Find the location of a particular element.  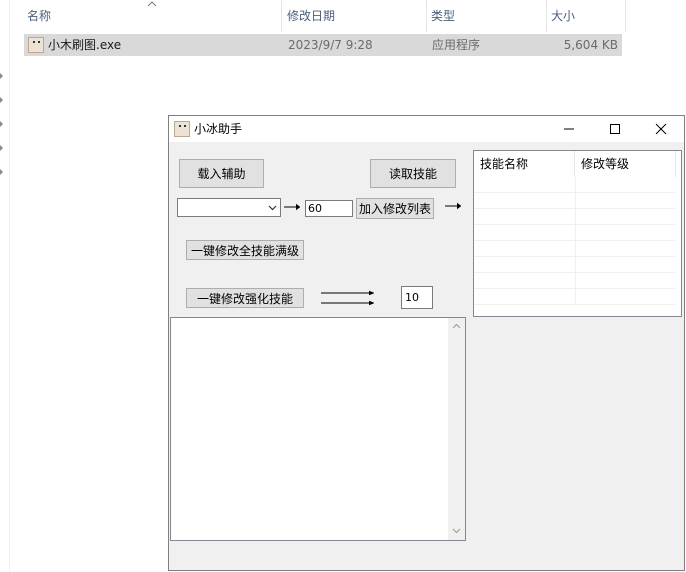

title-bar: 小冰助手 is located at coordinates (426, 129).